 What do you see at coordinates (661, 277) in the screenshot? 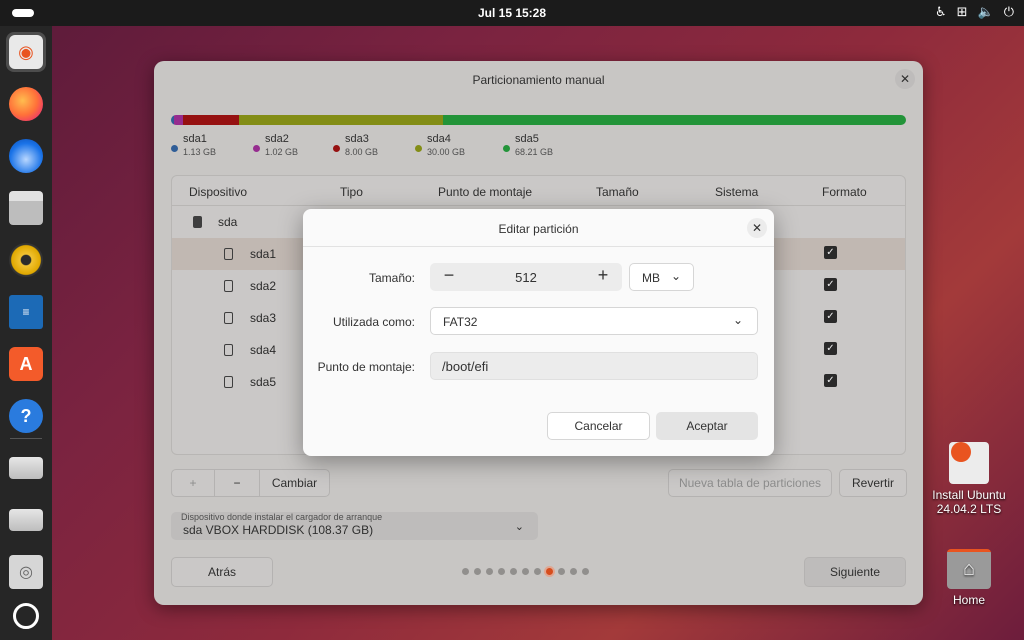
I see `size-unit-select: MB ⌄` at bounding box center [661, 277].